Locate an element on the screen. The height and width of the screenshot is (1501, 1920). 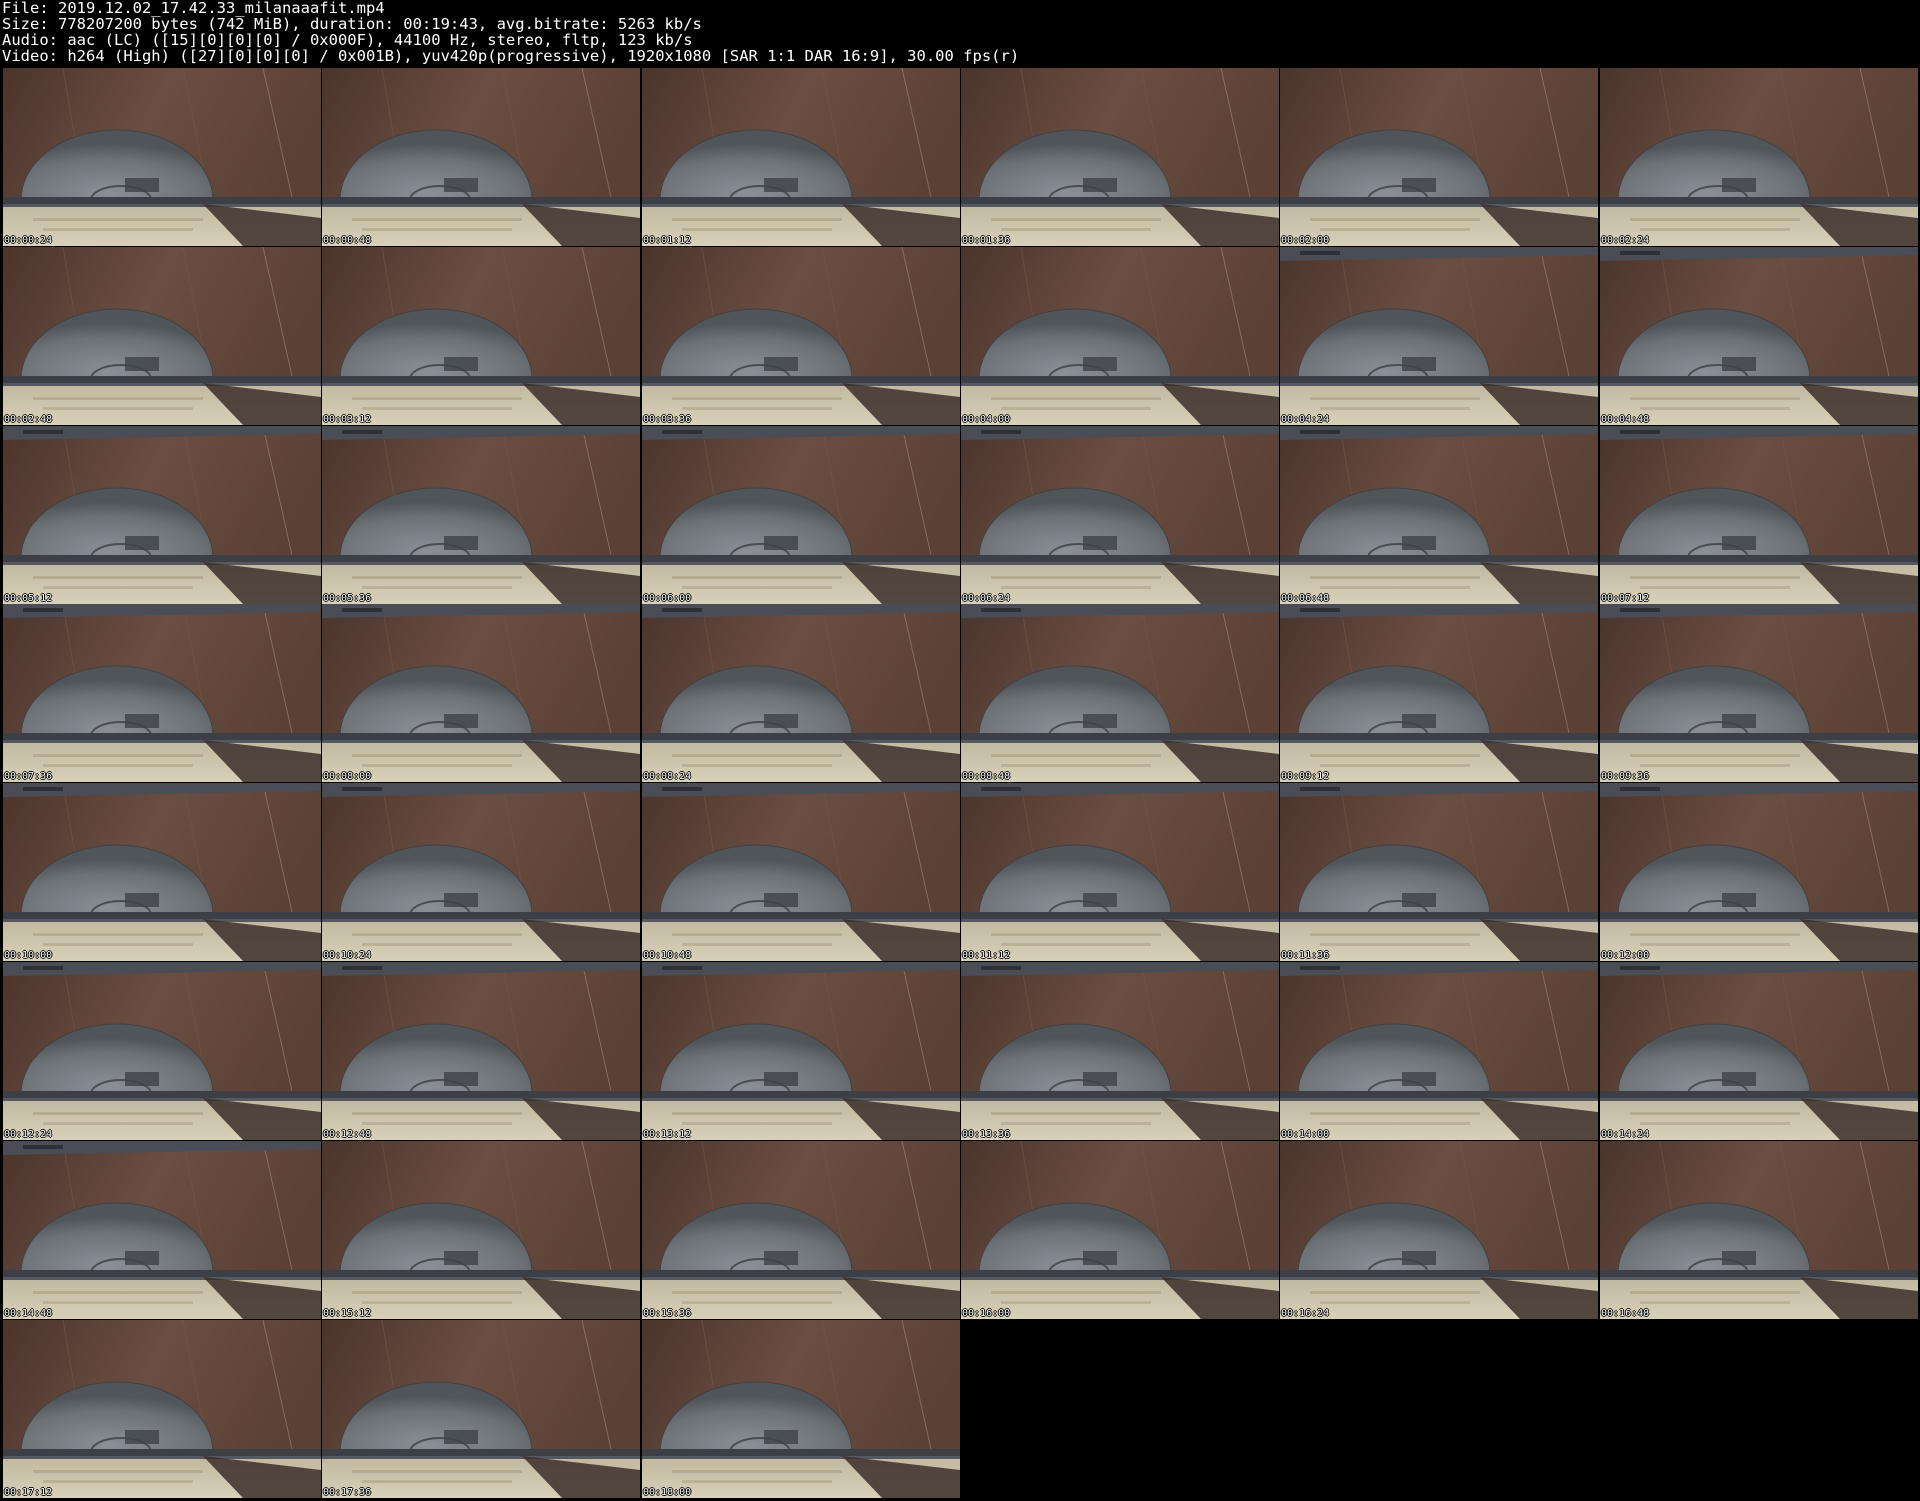
video-thumbnail: 00:00:24 is located at coordinates (162, 157).